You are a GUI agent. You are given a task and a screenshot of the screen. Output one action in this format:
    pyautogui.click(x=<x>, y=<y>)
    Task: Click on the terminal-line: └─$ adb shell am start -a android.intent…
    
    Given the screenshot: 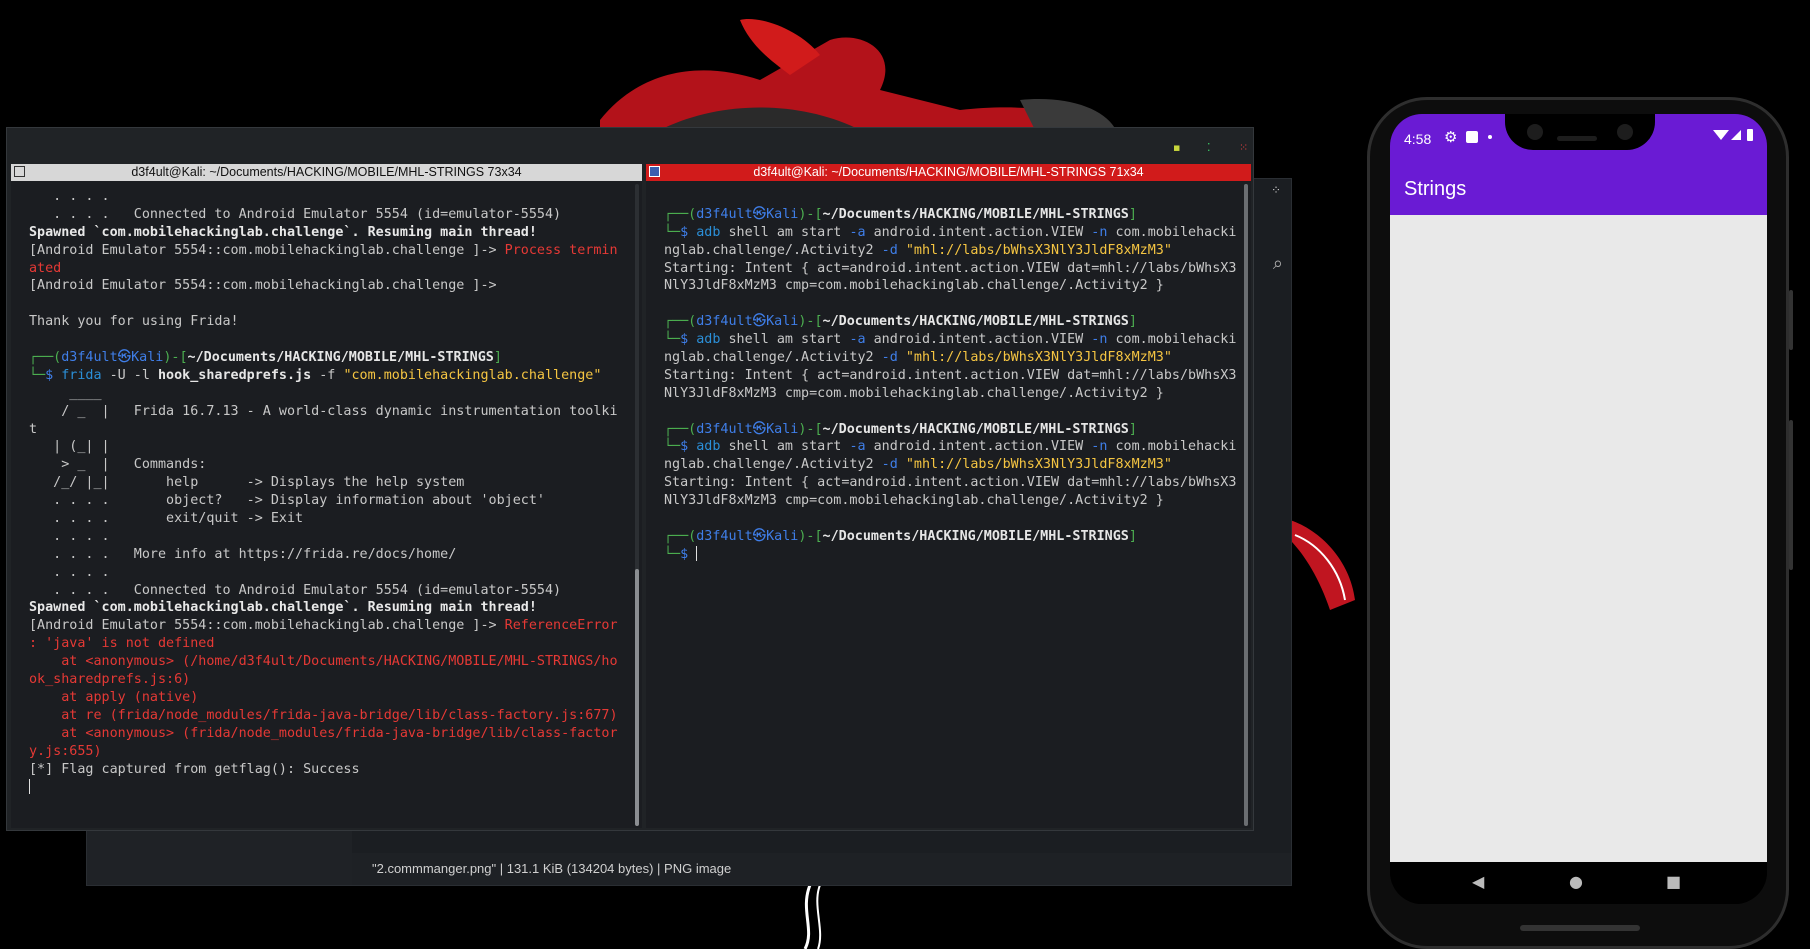 What is the action you would take?
    pyautogui.click(x=951, y=447)
    